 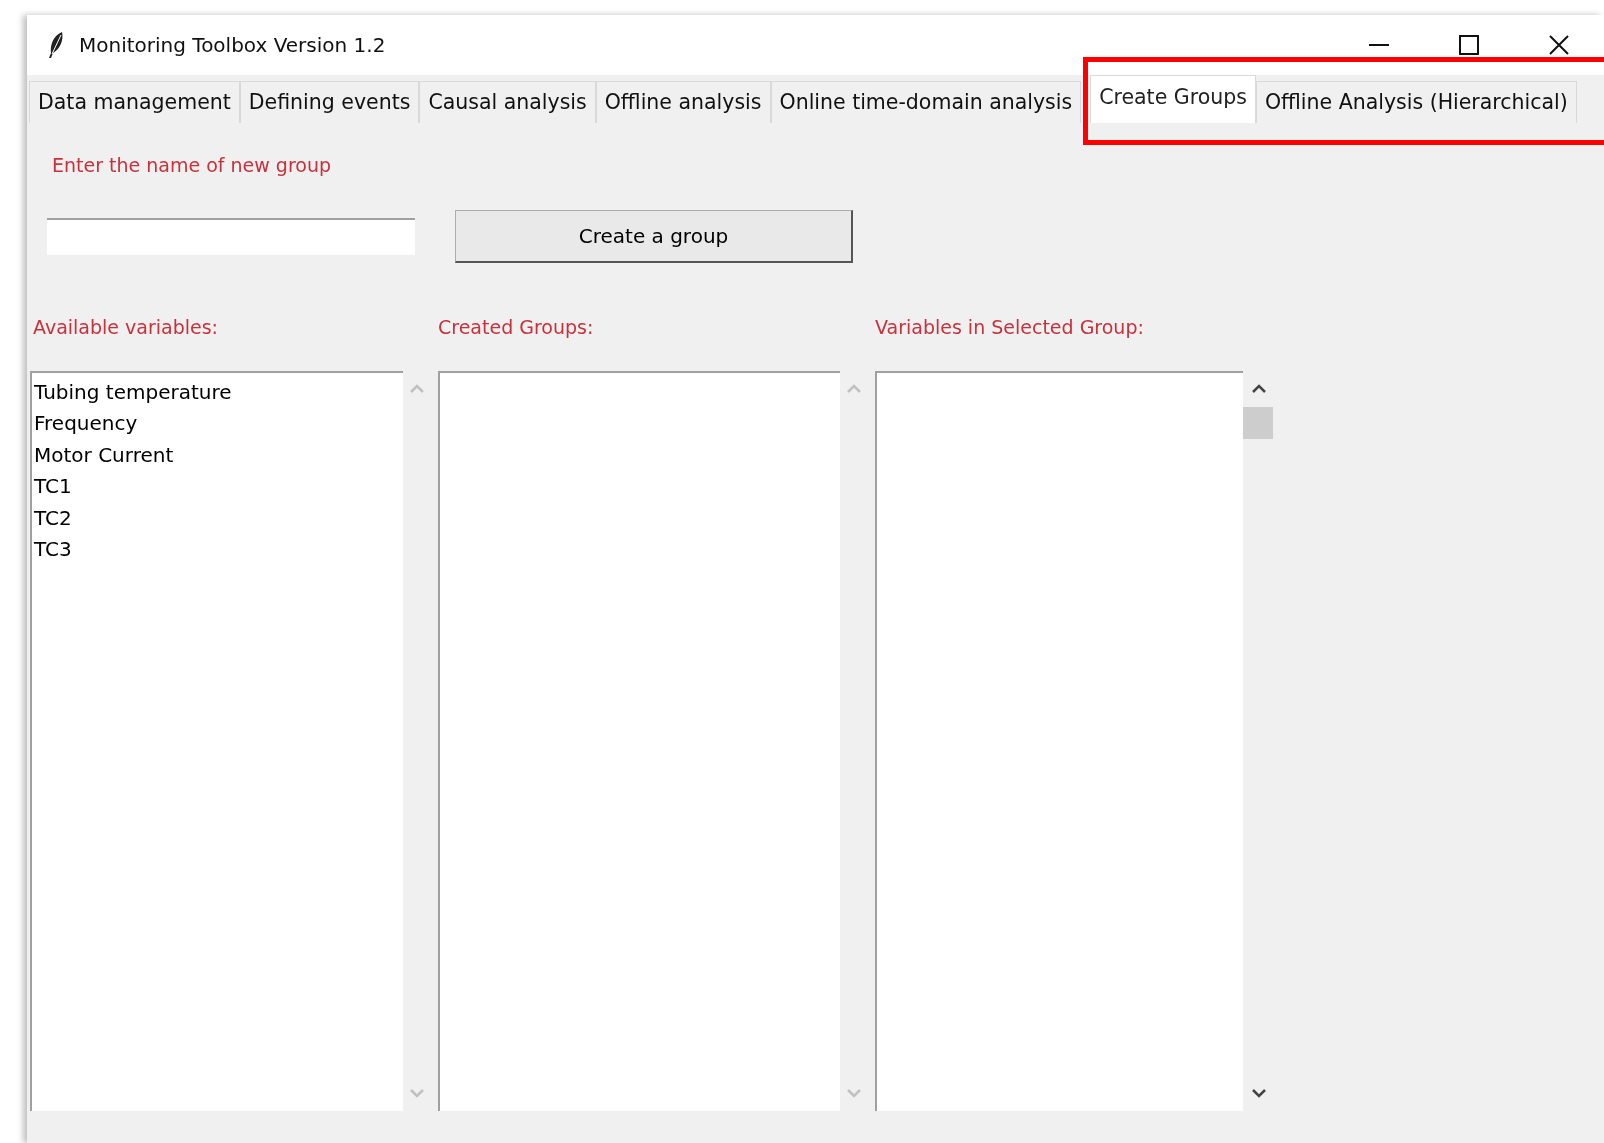 What do you see at coordinates (217, 487) in the screenshot?
I see `list-item: TC1` at bounding box center [217, 487].